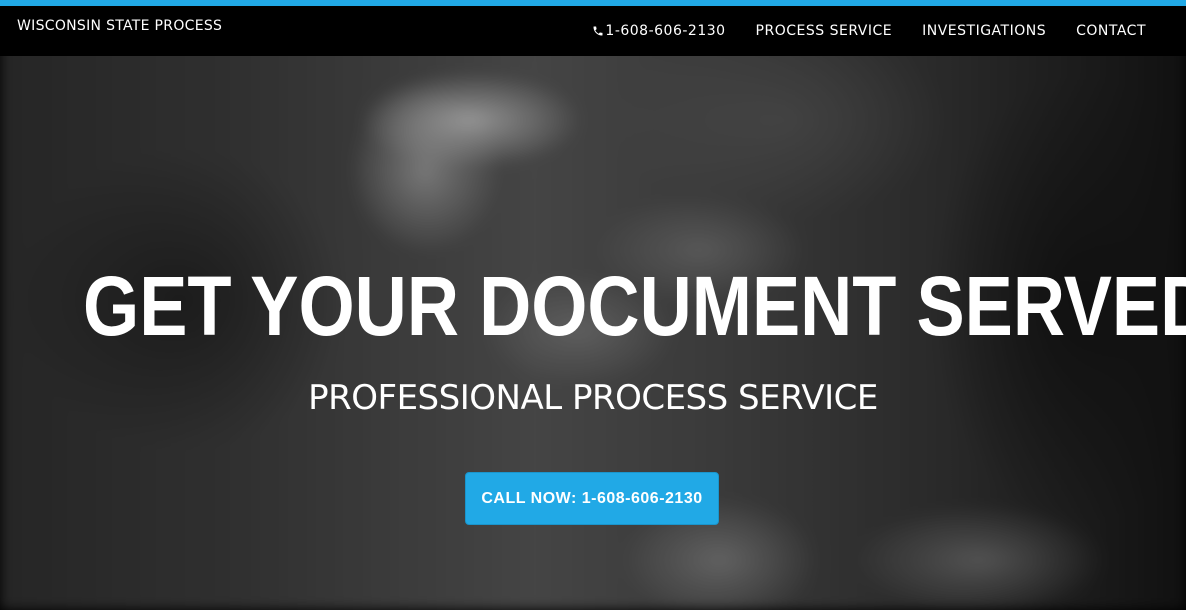 This screenshot has height=610, width=1186. What do you see at coordinates (593, 398) in the screenshot?
I see `hero-subtitle: PROFESSIONAL PROCESS SERVICE` at bounding box center [593, 398].